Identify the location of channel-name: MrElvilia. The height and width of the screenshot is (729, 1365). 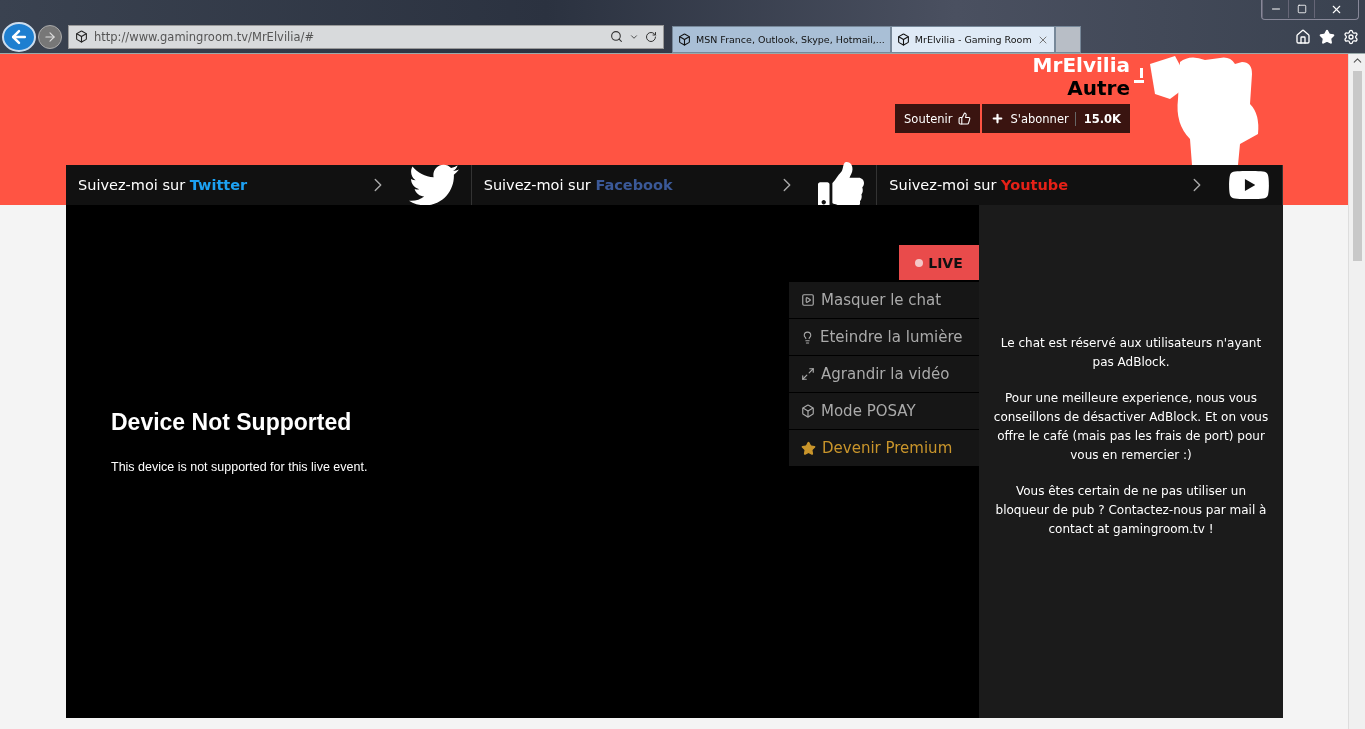
(1081, 65).